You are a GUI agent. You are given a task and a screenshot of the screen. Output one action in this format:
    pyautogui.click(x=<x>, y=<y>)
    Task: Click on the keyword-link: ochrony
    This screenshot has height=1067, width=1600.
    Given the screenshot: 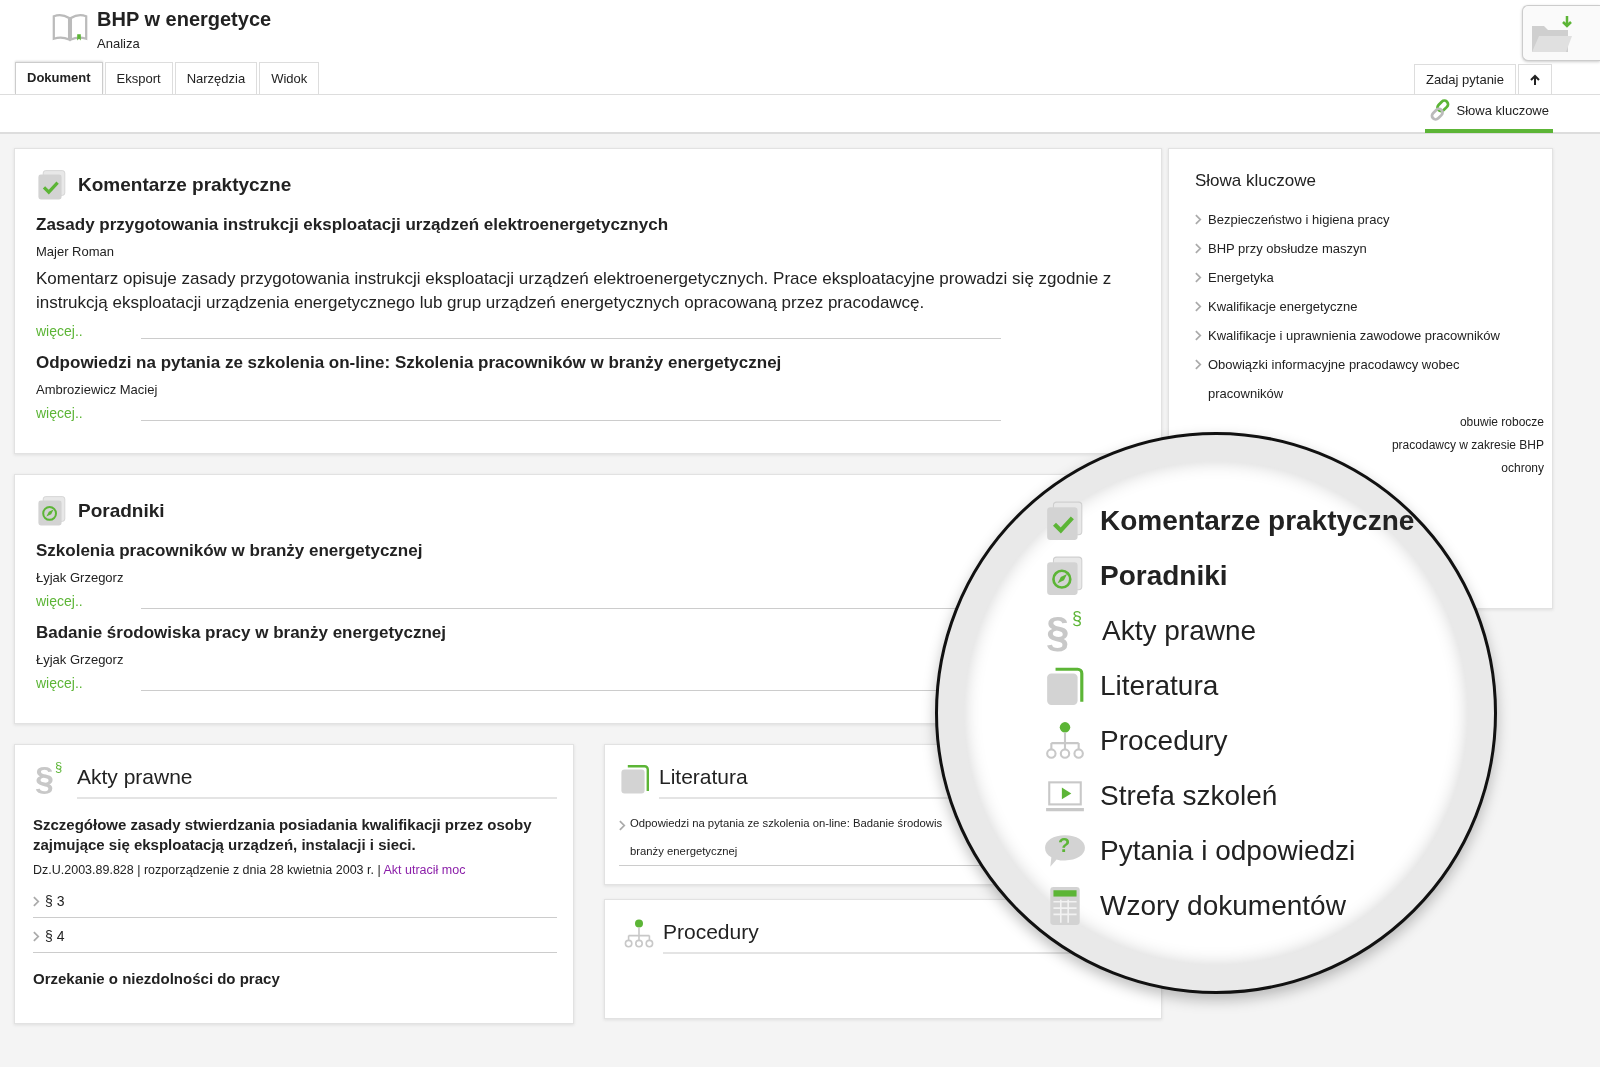 What is the action you would take?
    pyautogui.click(x=1522, y=468)
    